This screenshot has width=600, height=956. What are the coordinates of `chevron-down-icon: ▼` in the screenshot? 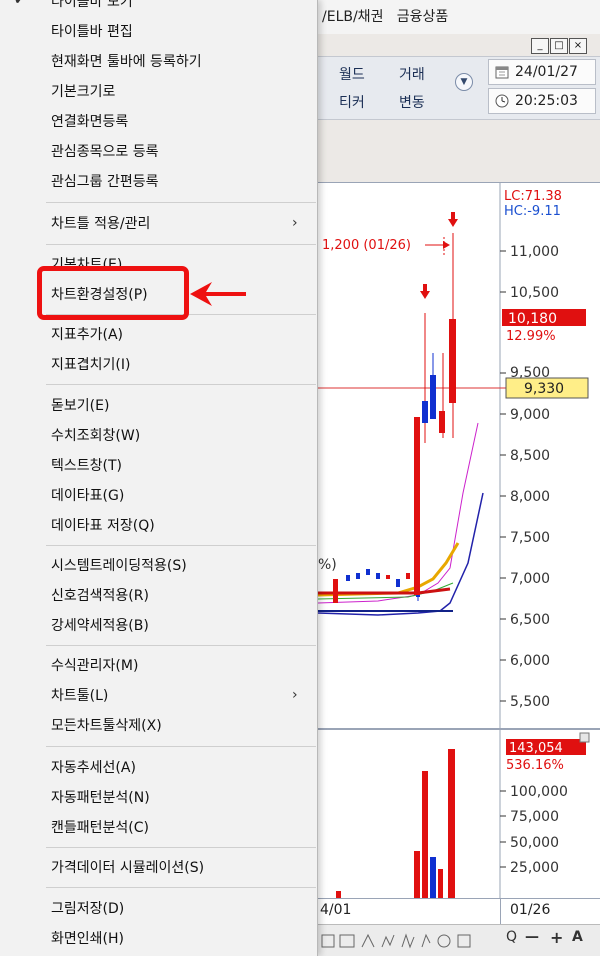 It's located at (464, 82).